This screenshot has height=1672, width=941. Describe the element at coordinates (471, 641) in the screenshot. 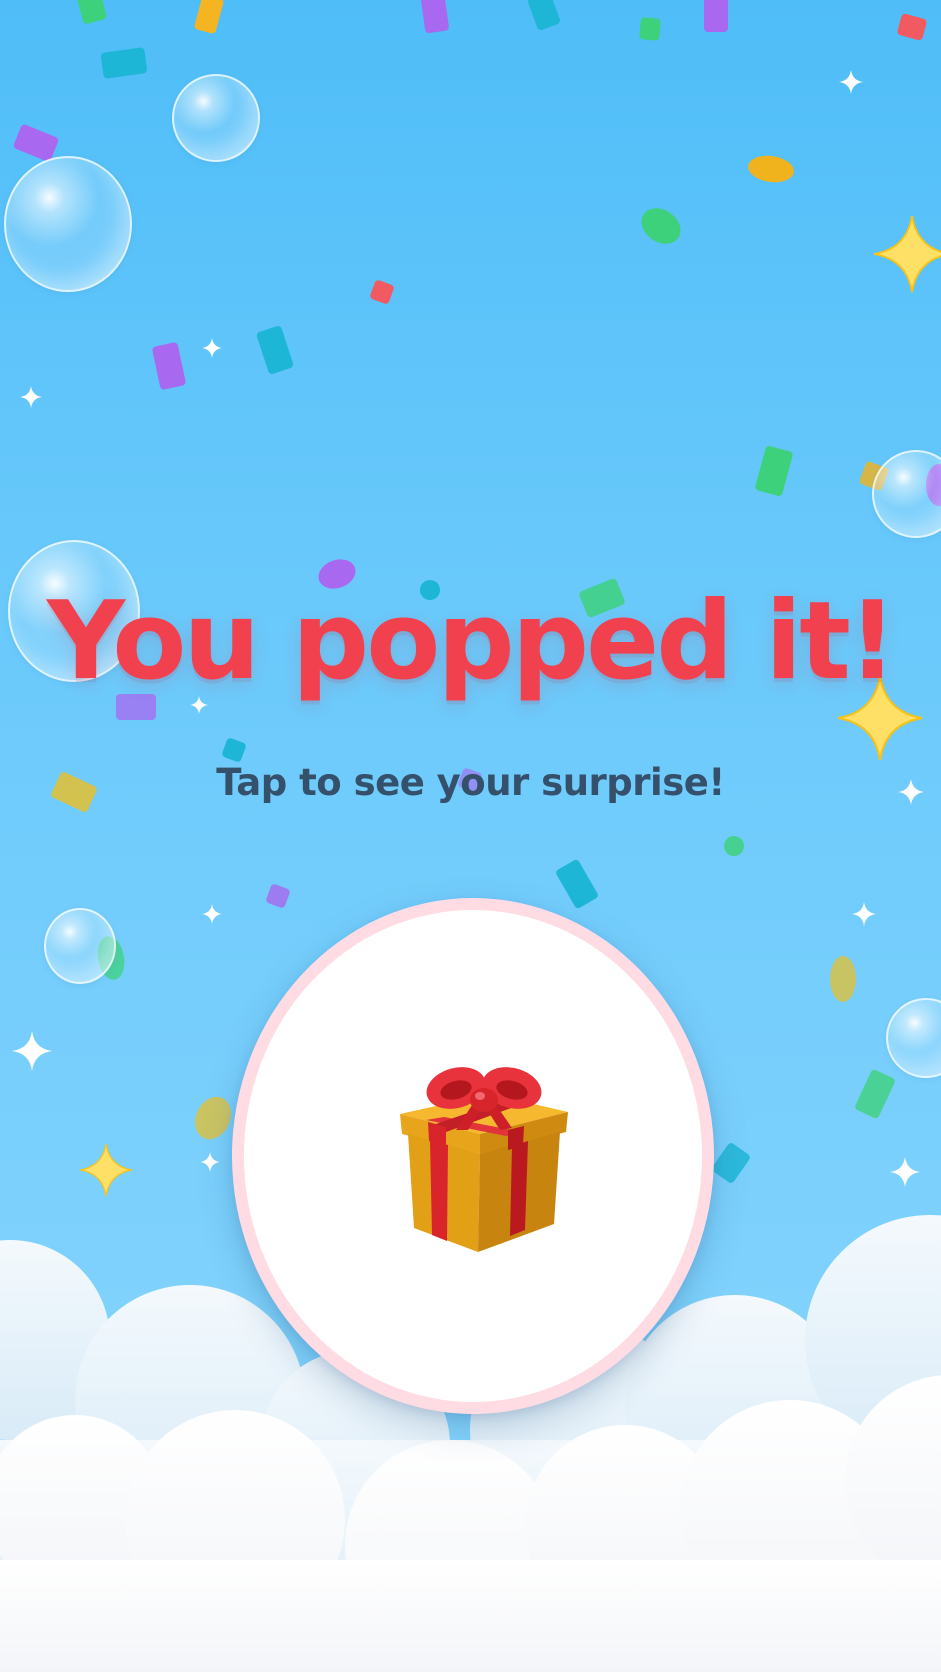

I see `page-title: You popped it!` at that location.